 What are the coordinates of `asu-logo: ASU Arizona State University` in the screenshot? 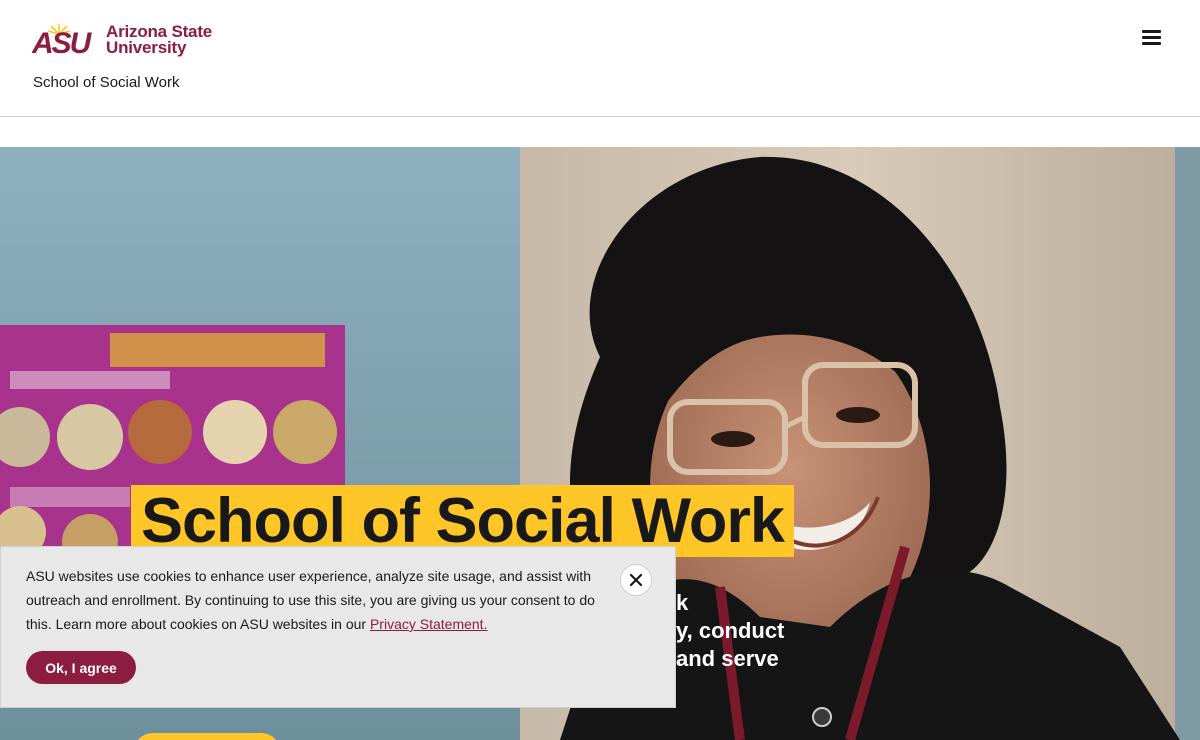 It's located at (122, 40).